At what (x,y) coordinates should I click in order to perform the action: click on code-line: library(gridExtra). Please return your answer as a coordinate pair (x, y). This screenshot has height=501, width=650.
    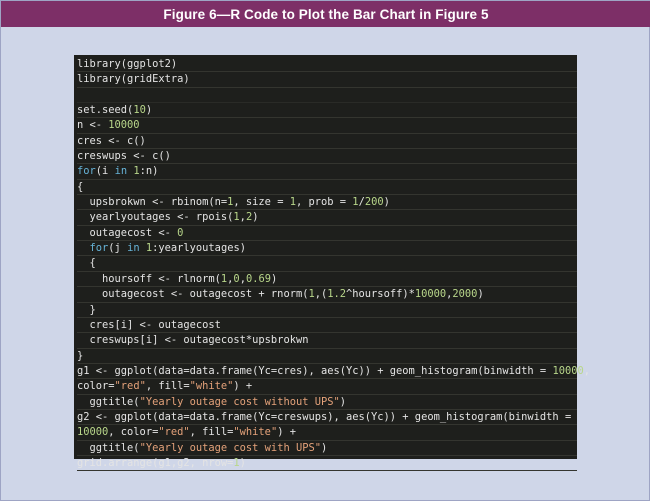
    Looking at the image, I should click on (327, 80).